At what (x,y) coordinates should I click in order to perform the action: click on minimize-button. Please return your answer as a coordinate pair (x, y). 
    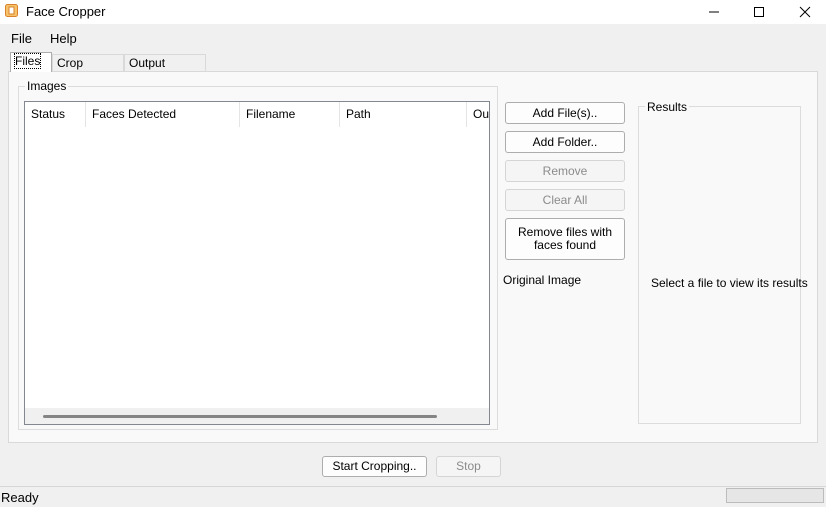
    Looking at the image, I should click on (714, 12).